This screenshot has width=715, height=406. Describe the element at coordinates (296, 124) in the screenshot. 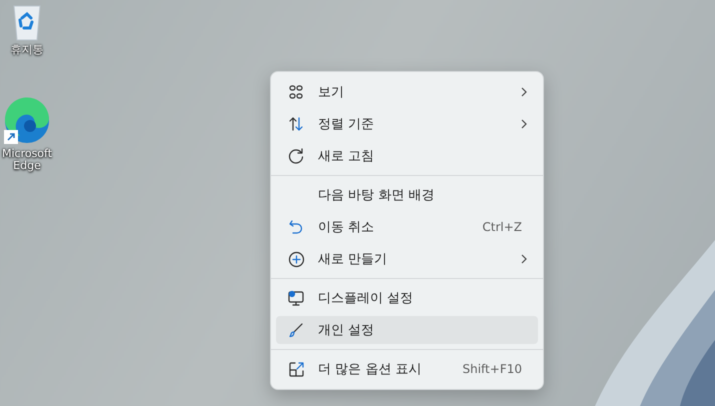

I see `sort-icon` at that location.